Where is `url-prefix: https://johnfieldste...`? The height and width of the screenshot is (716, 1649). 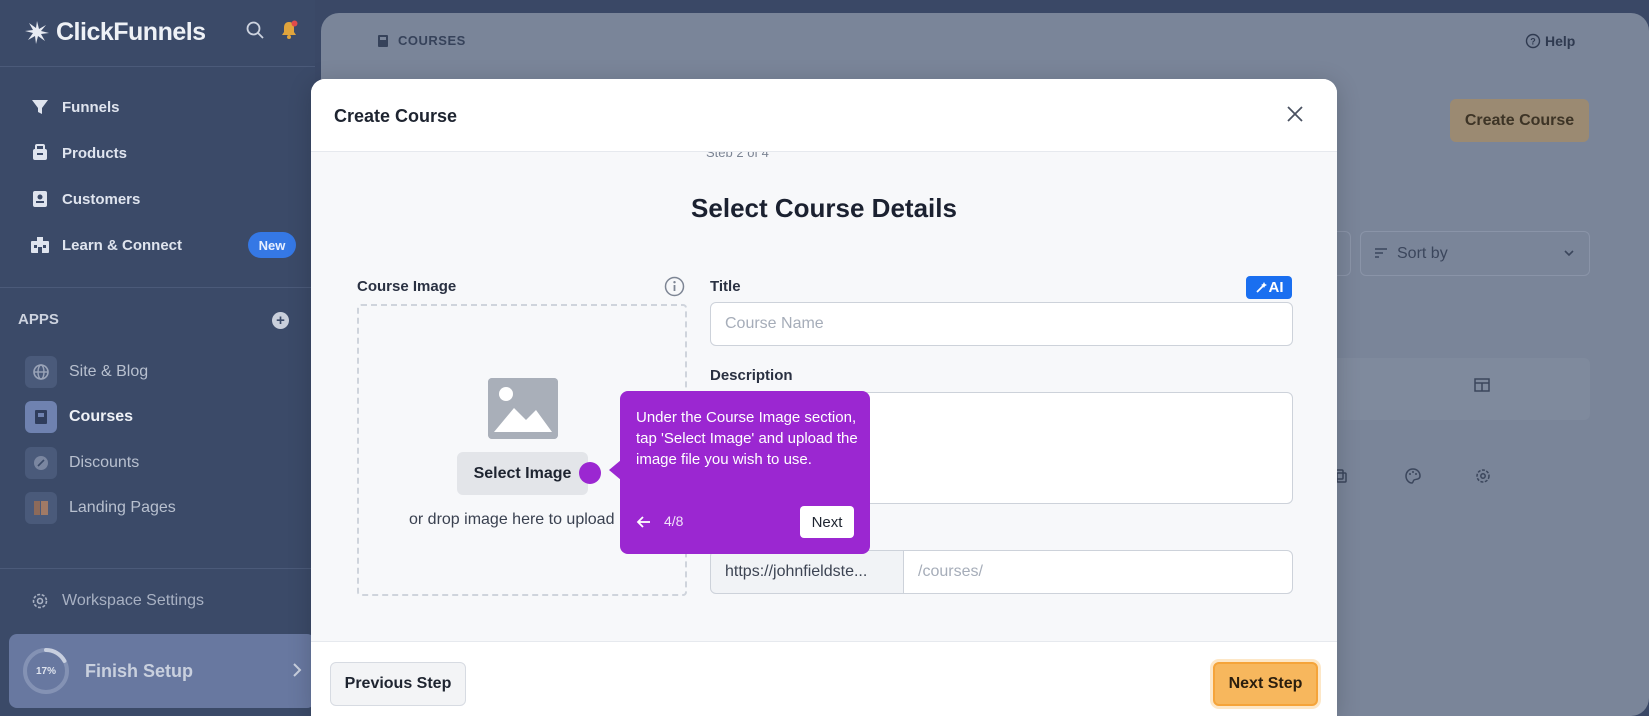 url-prefix: https://johnfieldste... is located at coordinates (807, 572).